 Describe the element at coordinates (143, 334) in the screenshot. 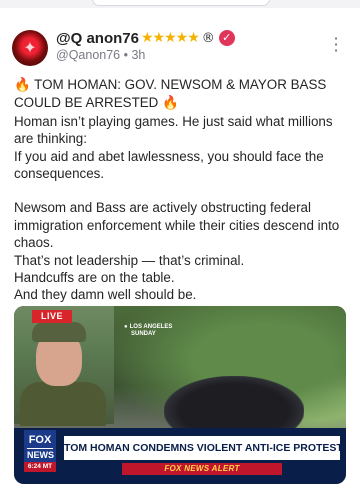

I see `location-day: SUNDAY` at that location.